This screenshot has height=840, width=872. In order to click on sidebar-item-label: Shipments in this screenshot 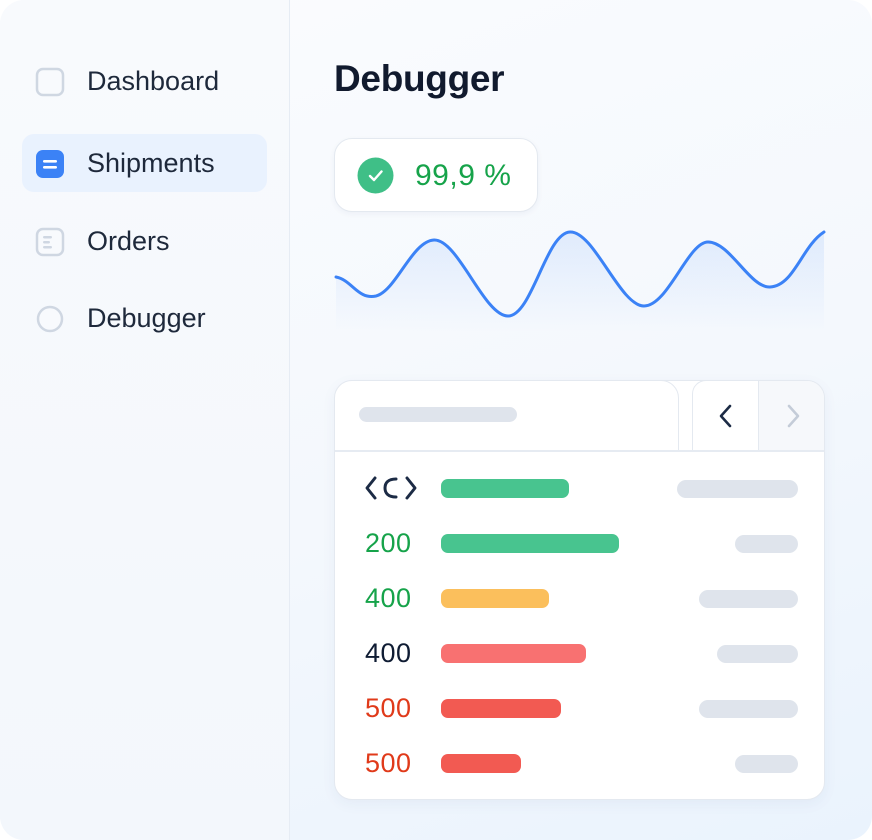, I will do `click(151, 163)`.